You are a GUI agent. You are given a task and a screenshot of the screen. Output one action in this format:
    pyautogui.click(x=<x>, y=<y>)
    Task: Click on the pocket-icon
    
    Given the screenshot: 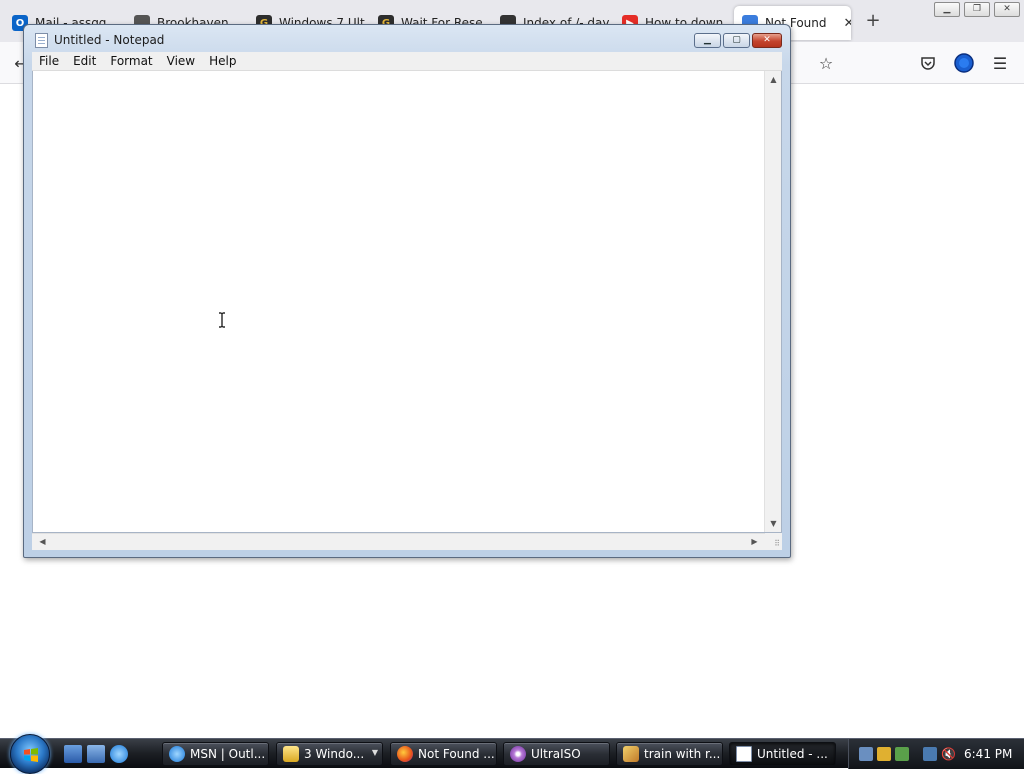 What is the action you would take?
    pyautogui.click(x=928, y=63)
    